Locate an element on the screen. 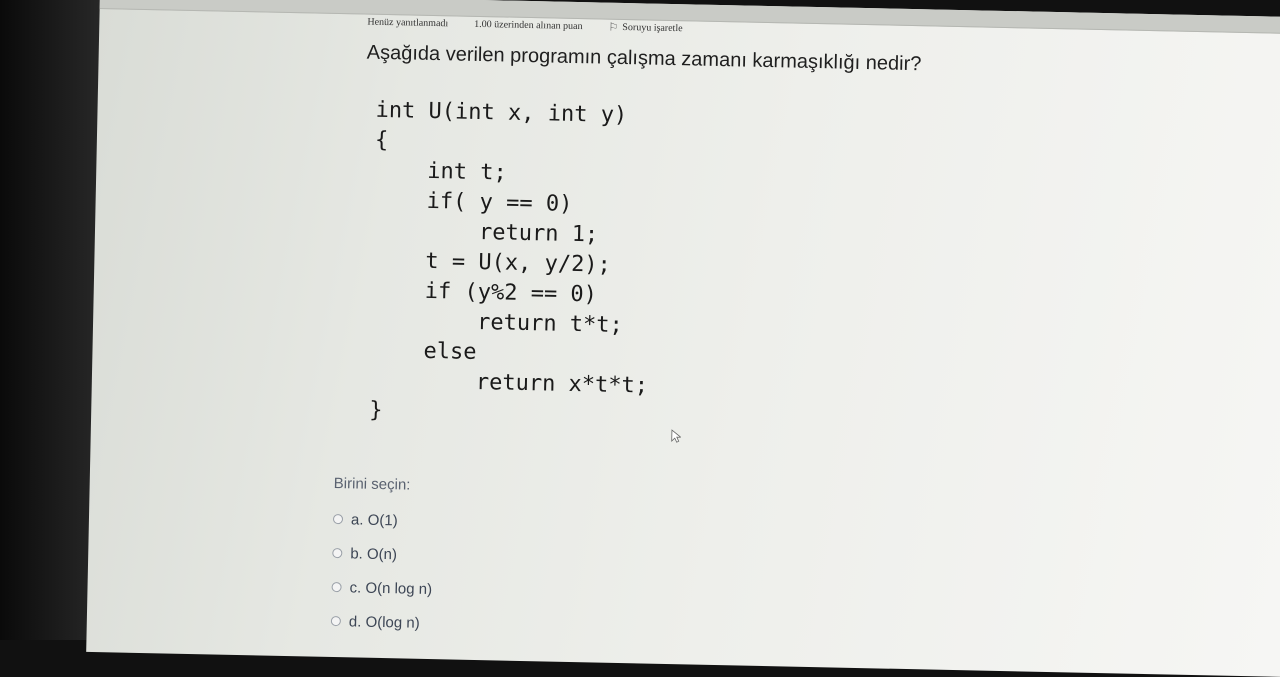  option-b: b. O(n) is located at coordinates (382, 554).